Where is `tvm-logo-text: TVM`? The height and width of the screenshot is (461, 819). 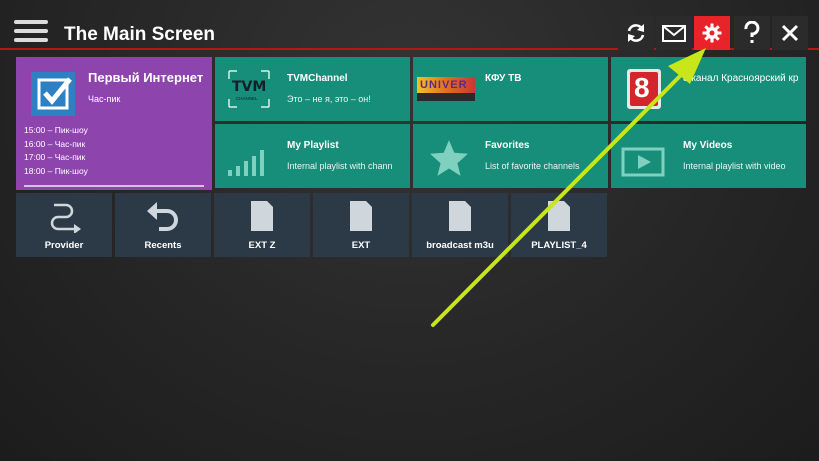
tvm-logo-text: TVM is located at coordinates (249, 87).